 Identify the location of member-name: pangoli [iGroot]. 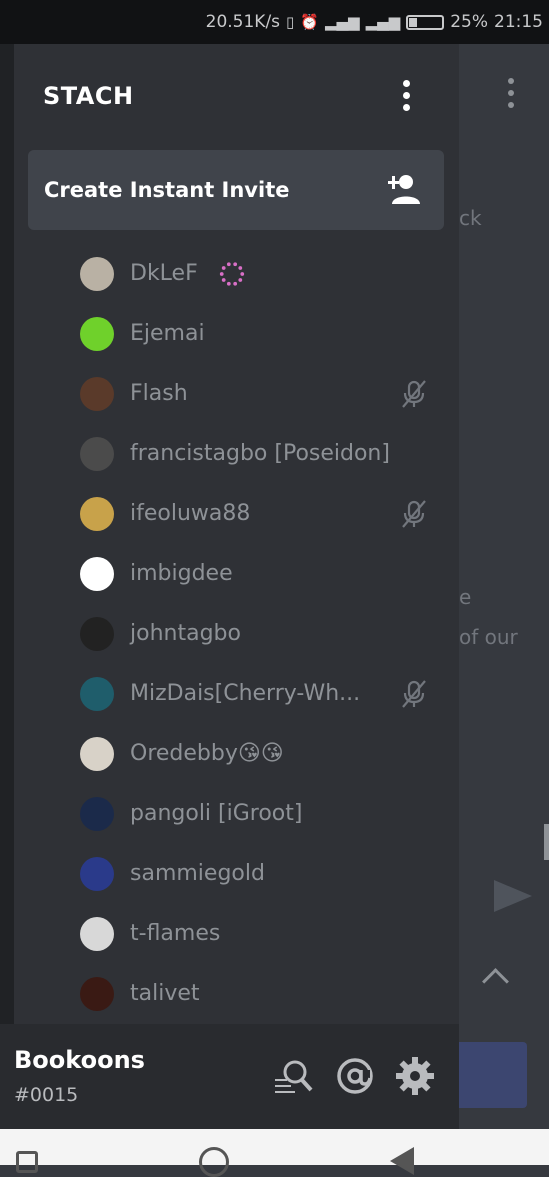
(216, 813).